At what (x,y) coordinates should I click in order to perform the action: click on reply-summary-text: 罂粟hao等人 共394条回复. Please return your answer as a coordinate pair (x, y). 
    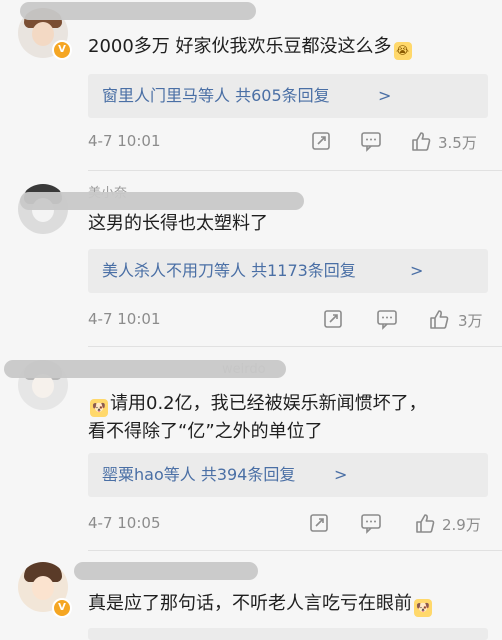
    Looking at the image, I should click on (199, 474).